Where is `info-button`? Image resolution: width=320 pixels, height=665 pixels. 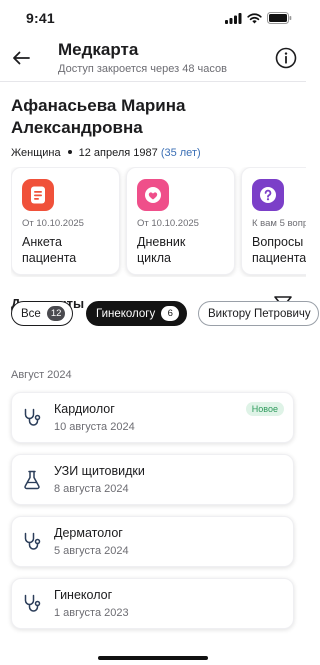
info-button is located at coordinates (286, 58).